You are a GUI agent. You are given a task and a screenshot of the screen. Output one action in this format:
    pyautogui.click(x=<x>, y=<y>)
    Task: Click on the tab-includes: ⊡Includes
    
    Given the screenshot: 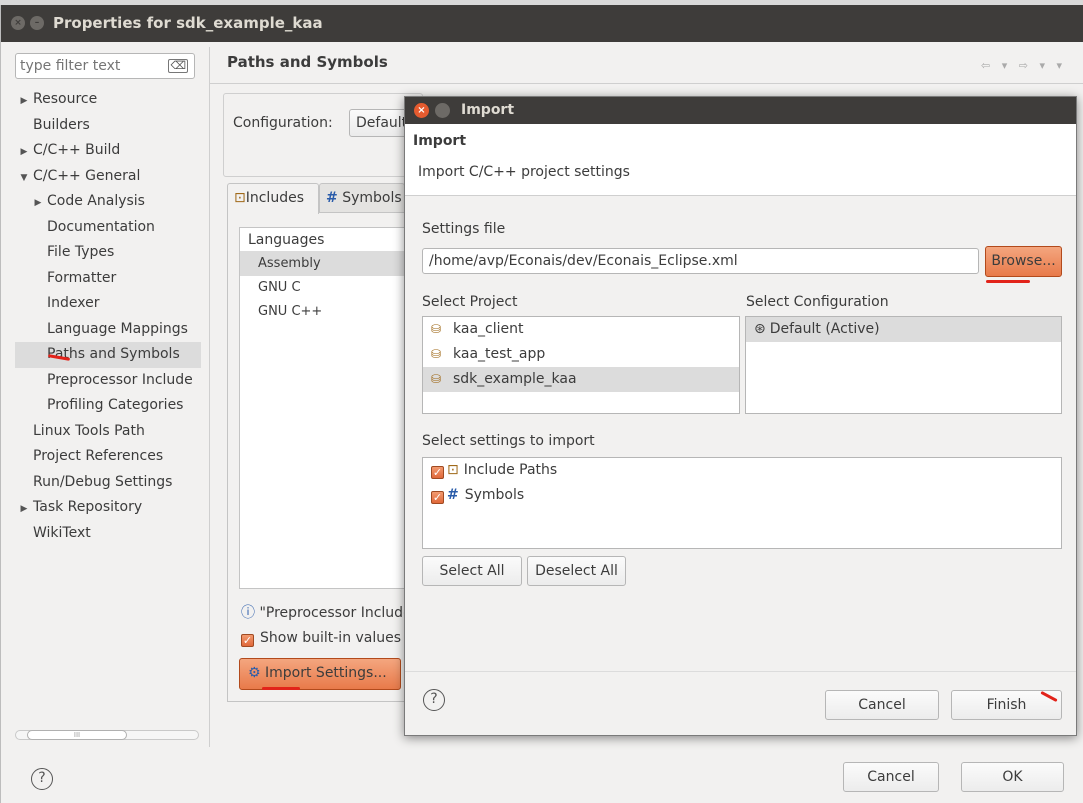 What is the action you would take?
    pyautogui.click(x=273, y=198)
    